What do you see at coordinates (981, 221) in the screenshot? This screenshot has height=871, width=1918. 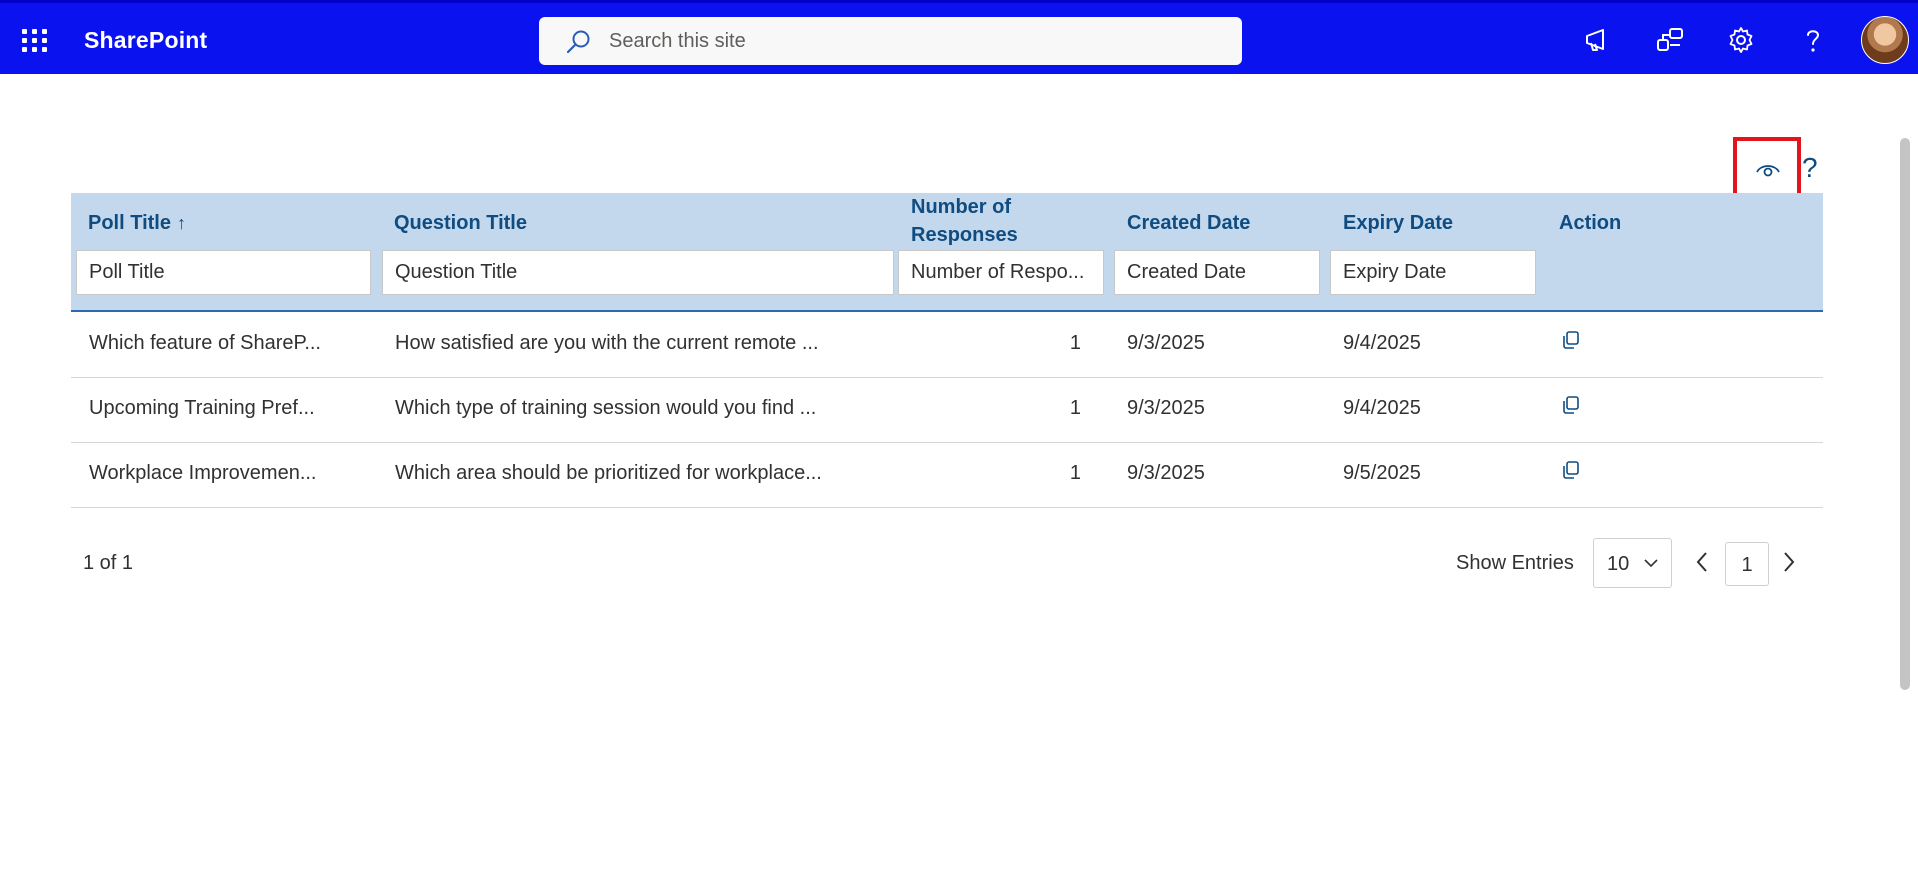 I see `column-header-number-of-responses: Number of Responses` at bounding box center [981, 221].